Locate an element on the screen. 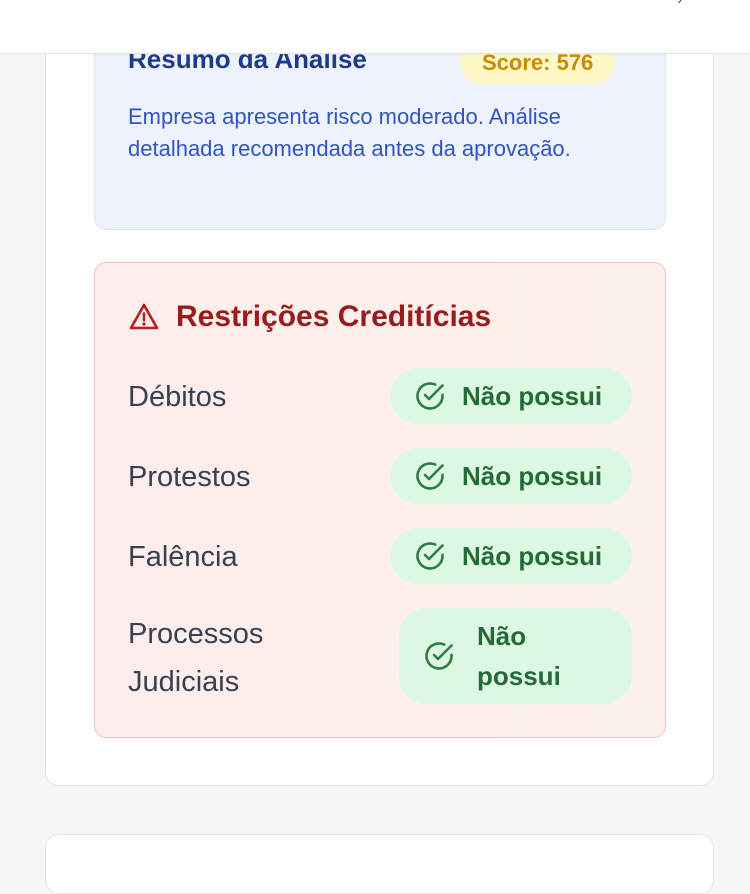  status-badge-debitos: Não possui is located at coordinates (511, 396).